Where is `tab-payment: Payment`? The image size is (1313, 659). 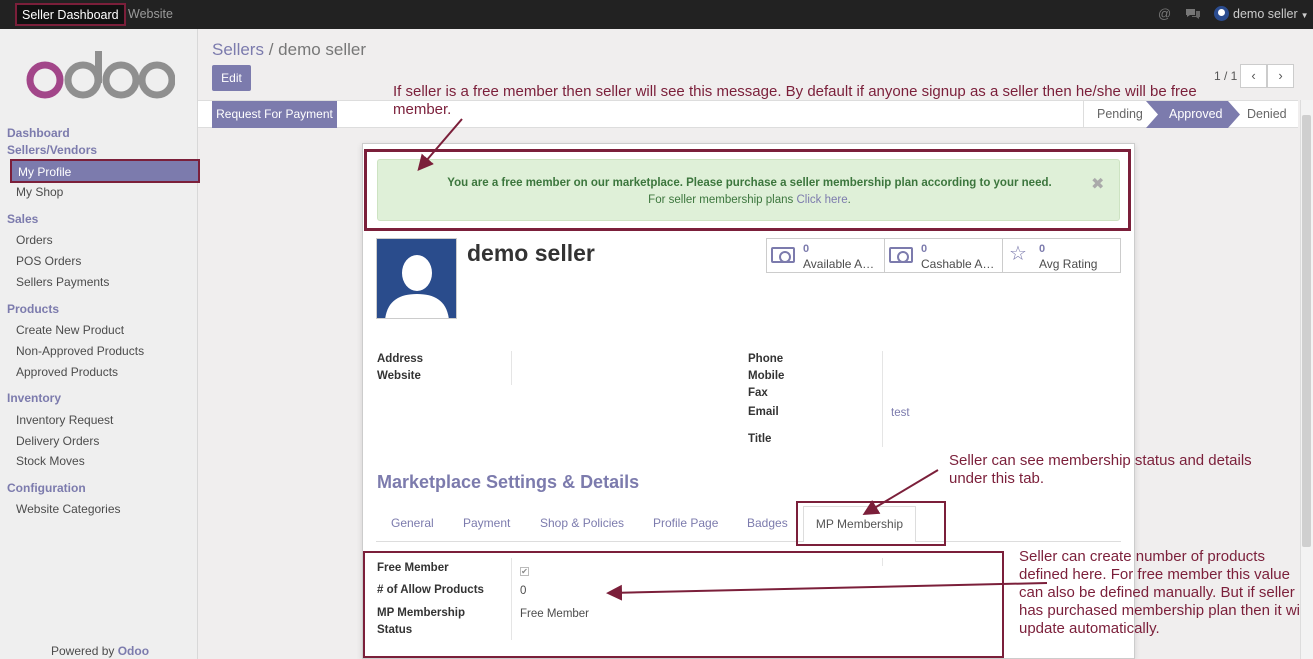
tab-payment: Payment is located at coordinates (486, 523).